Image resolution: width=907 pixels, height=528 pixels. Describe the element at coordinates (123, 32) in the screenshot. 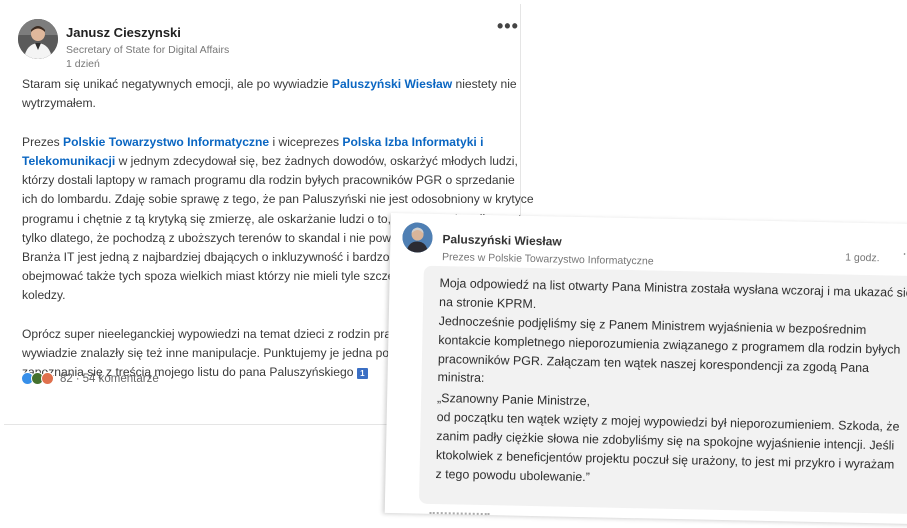

I see `author-name: Janusz Cieszynski` at that location.